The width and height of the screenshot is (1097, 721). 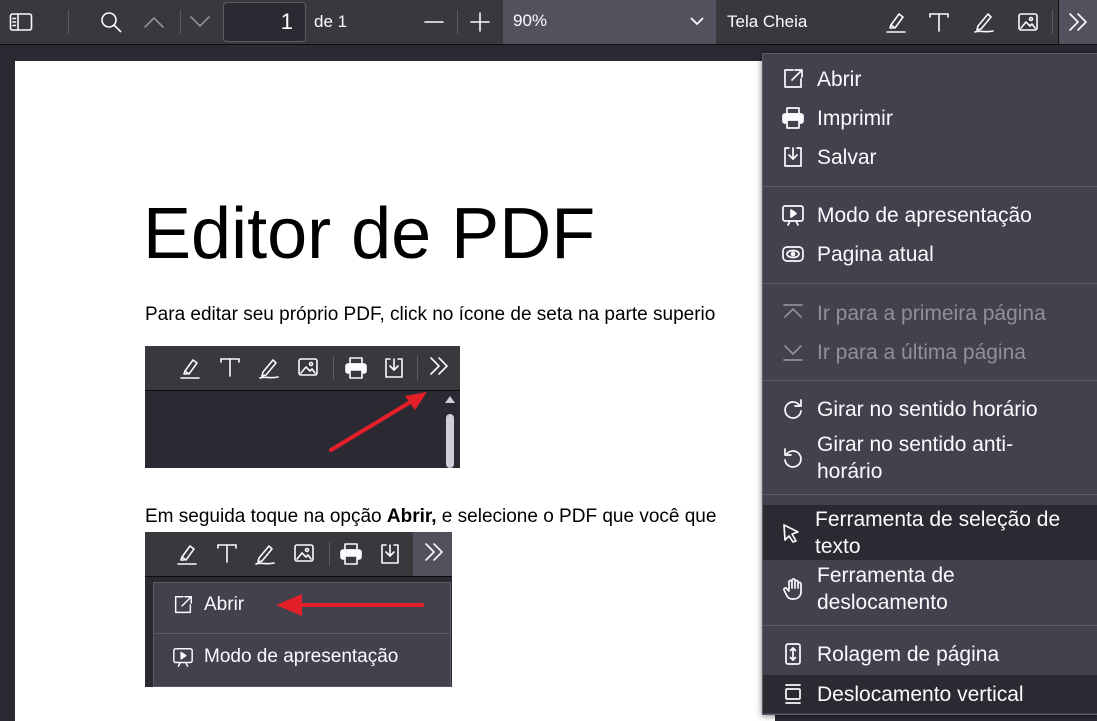 I want to click on menu-item-label: Ferramenta de deslocamento, so click(x=886, y=589).